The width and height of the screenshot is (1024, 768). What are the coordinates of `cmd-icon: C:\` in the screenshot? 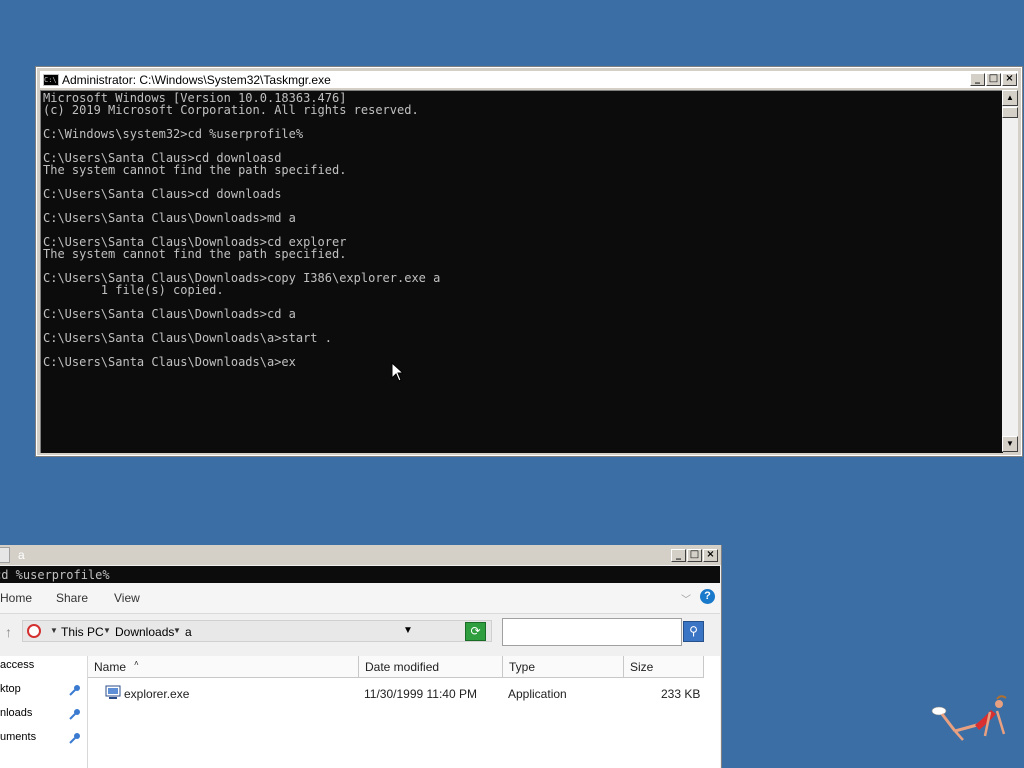 It's located at (51, 79).